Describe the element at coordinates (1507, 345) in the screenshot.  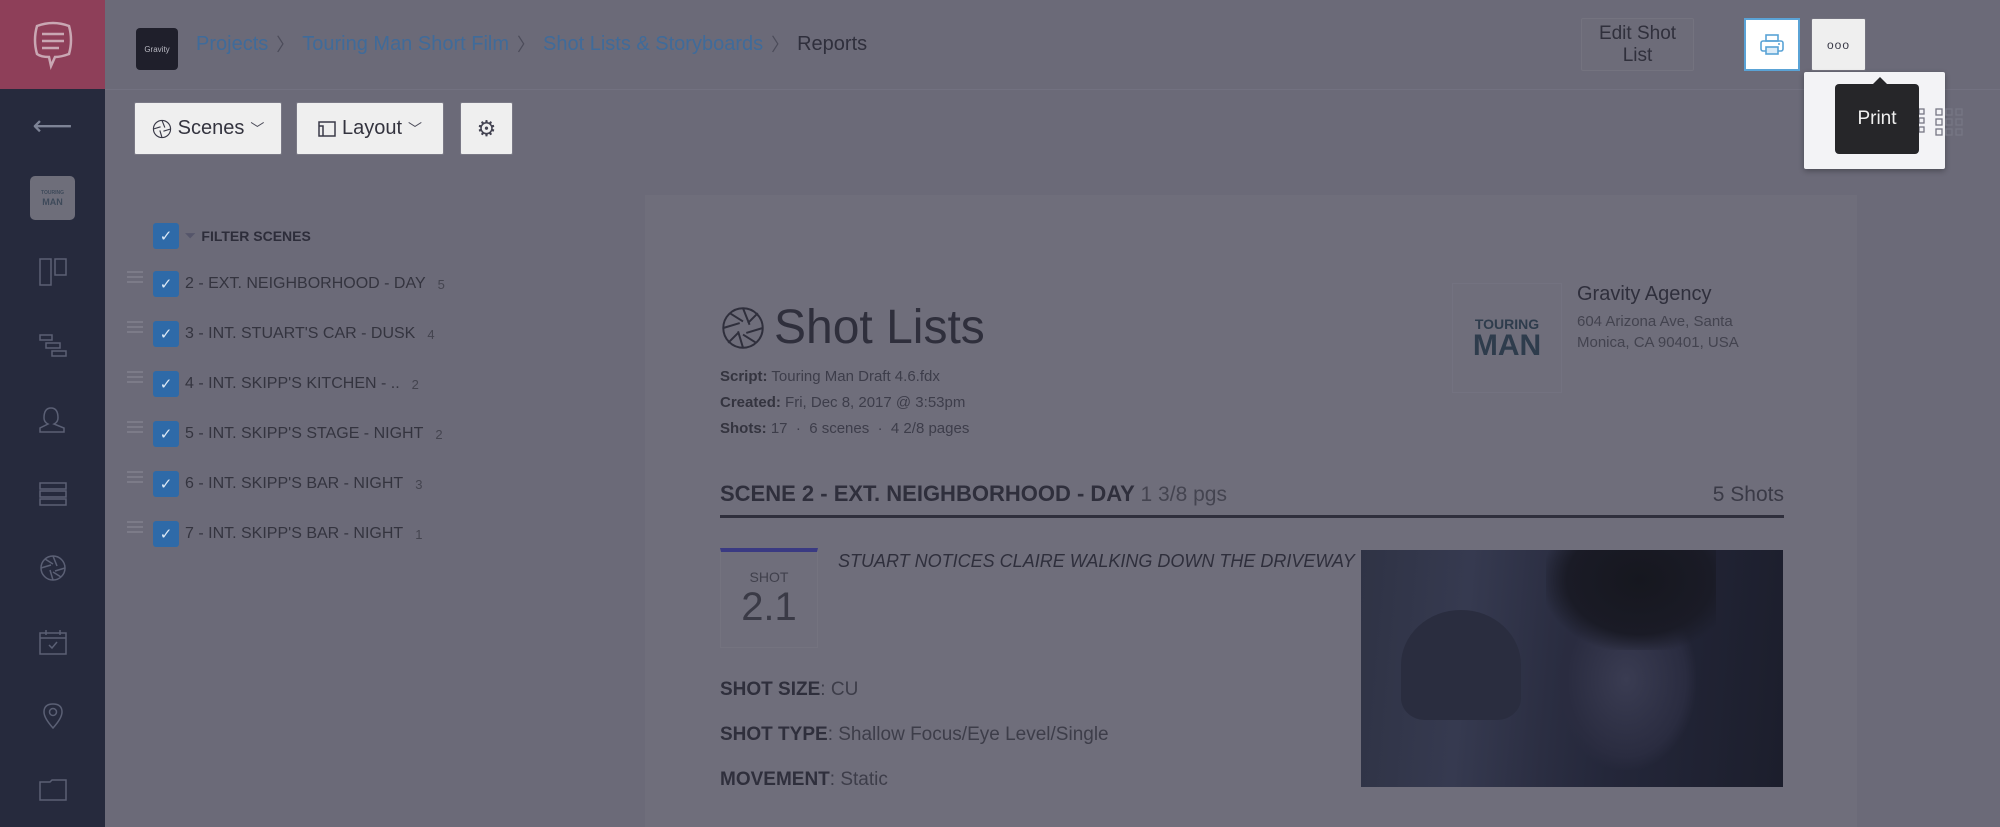
I see `agency-logo-line2: MAN` at that location.